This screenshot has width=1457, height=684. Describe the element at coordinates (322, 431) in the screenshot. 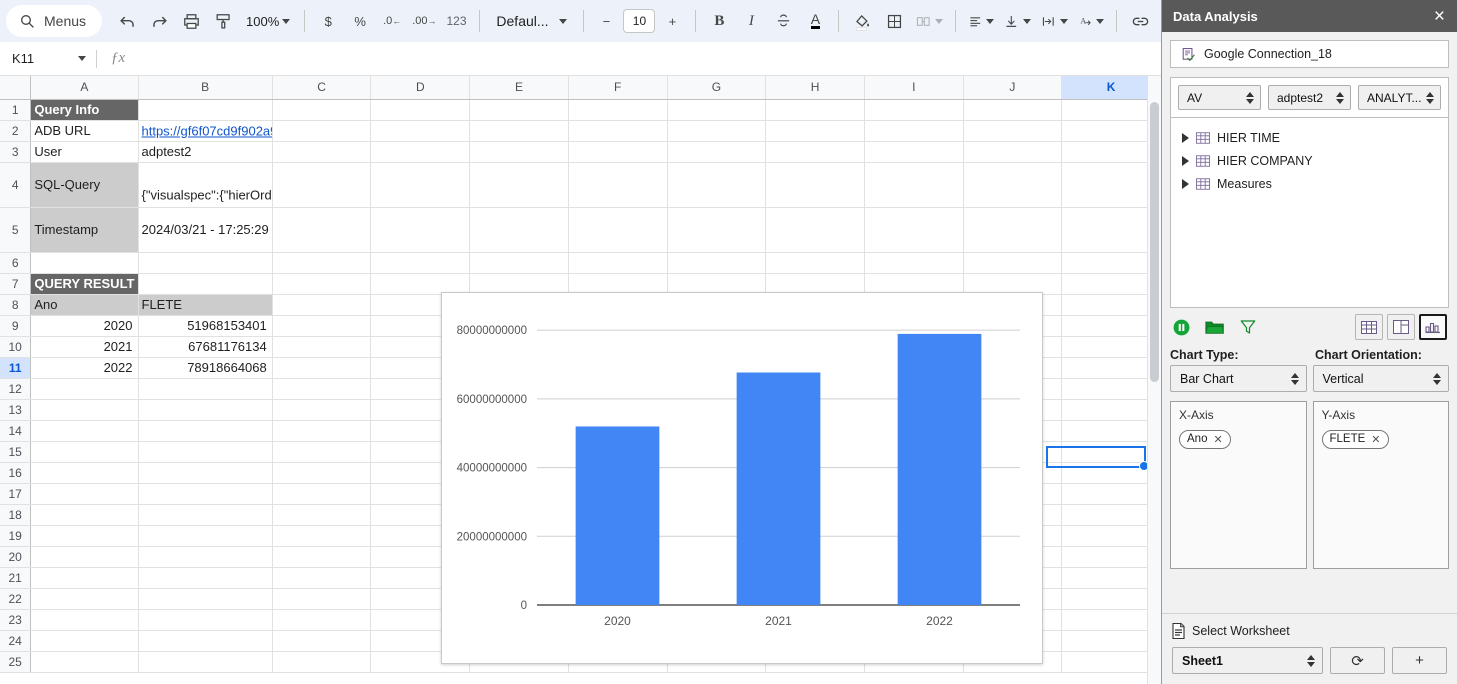

I see `cell-C14` at that location.